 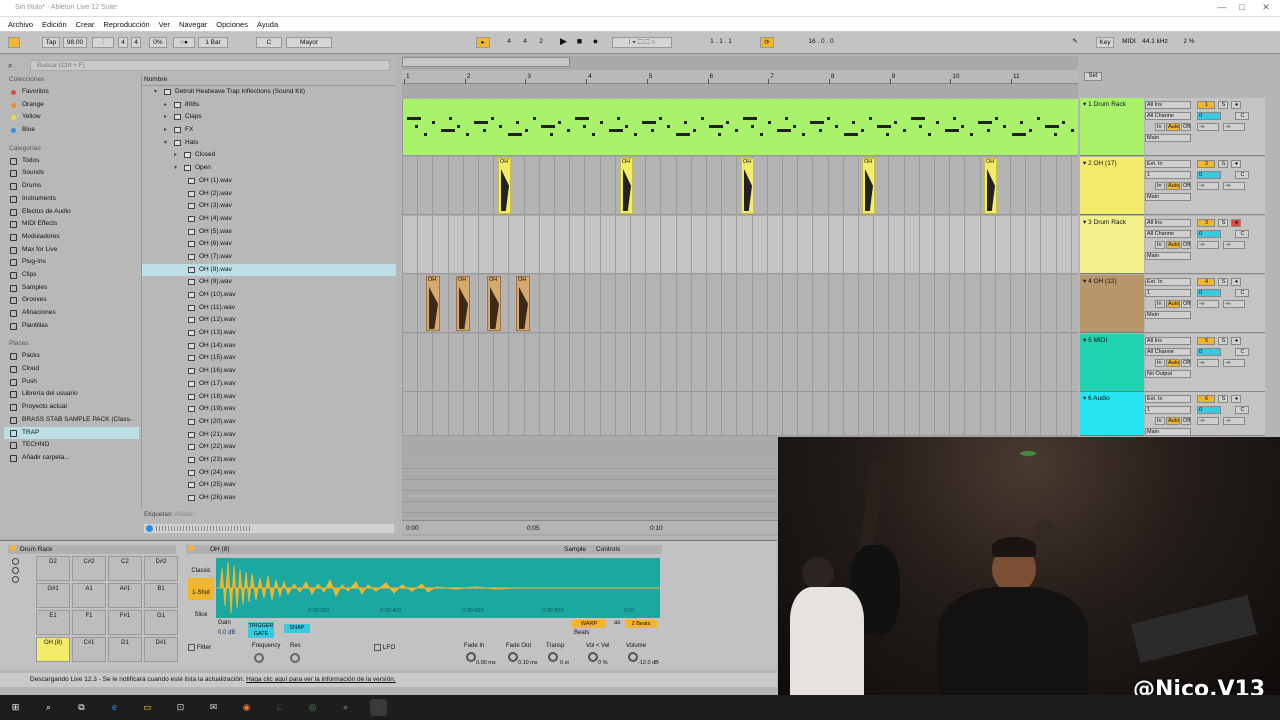 I want to click on fade-out-knob, so click(x=513, y=657).